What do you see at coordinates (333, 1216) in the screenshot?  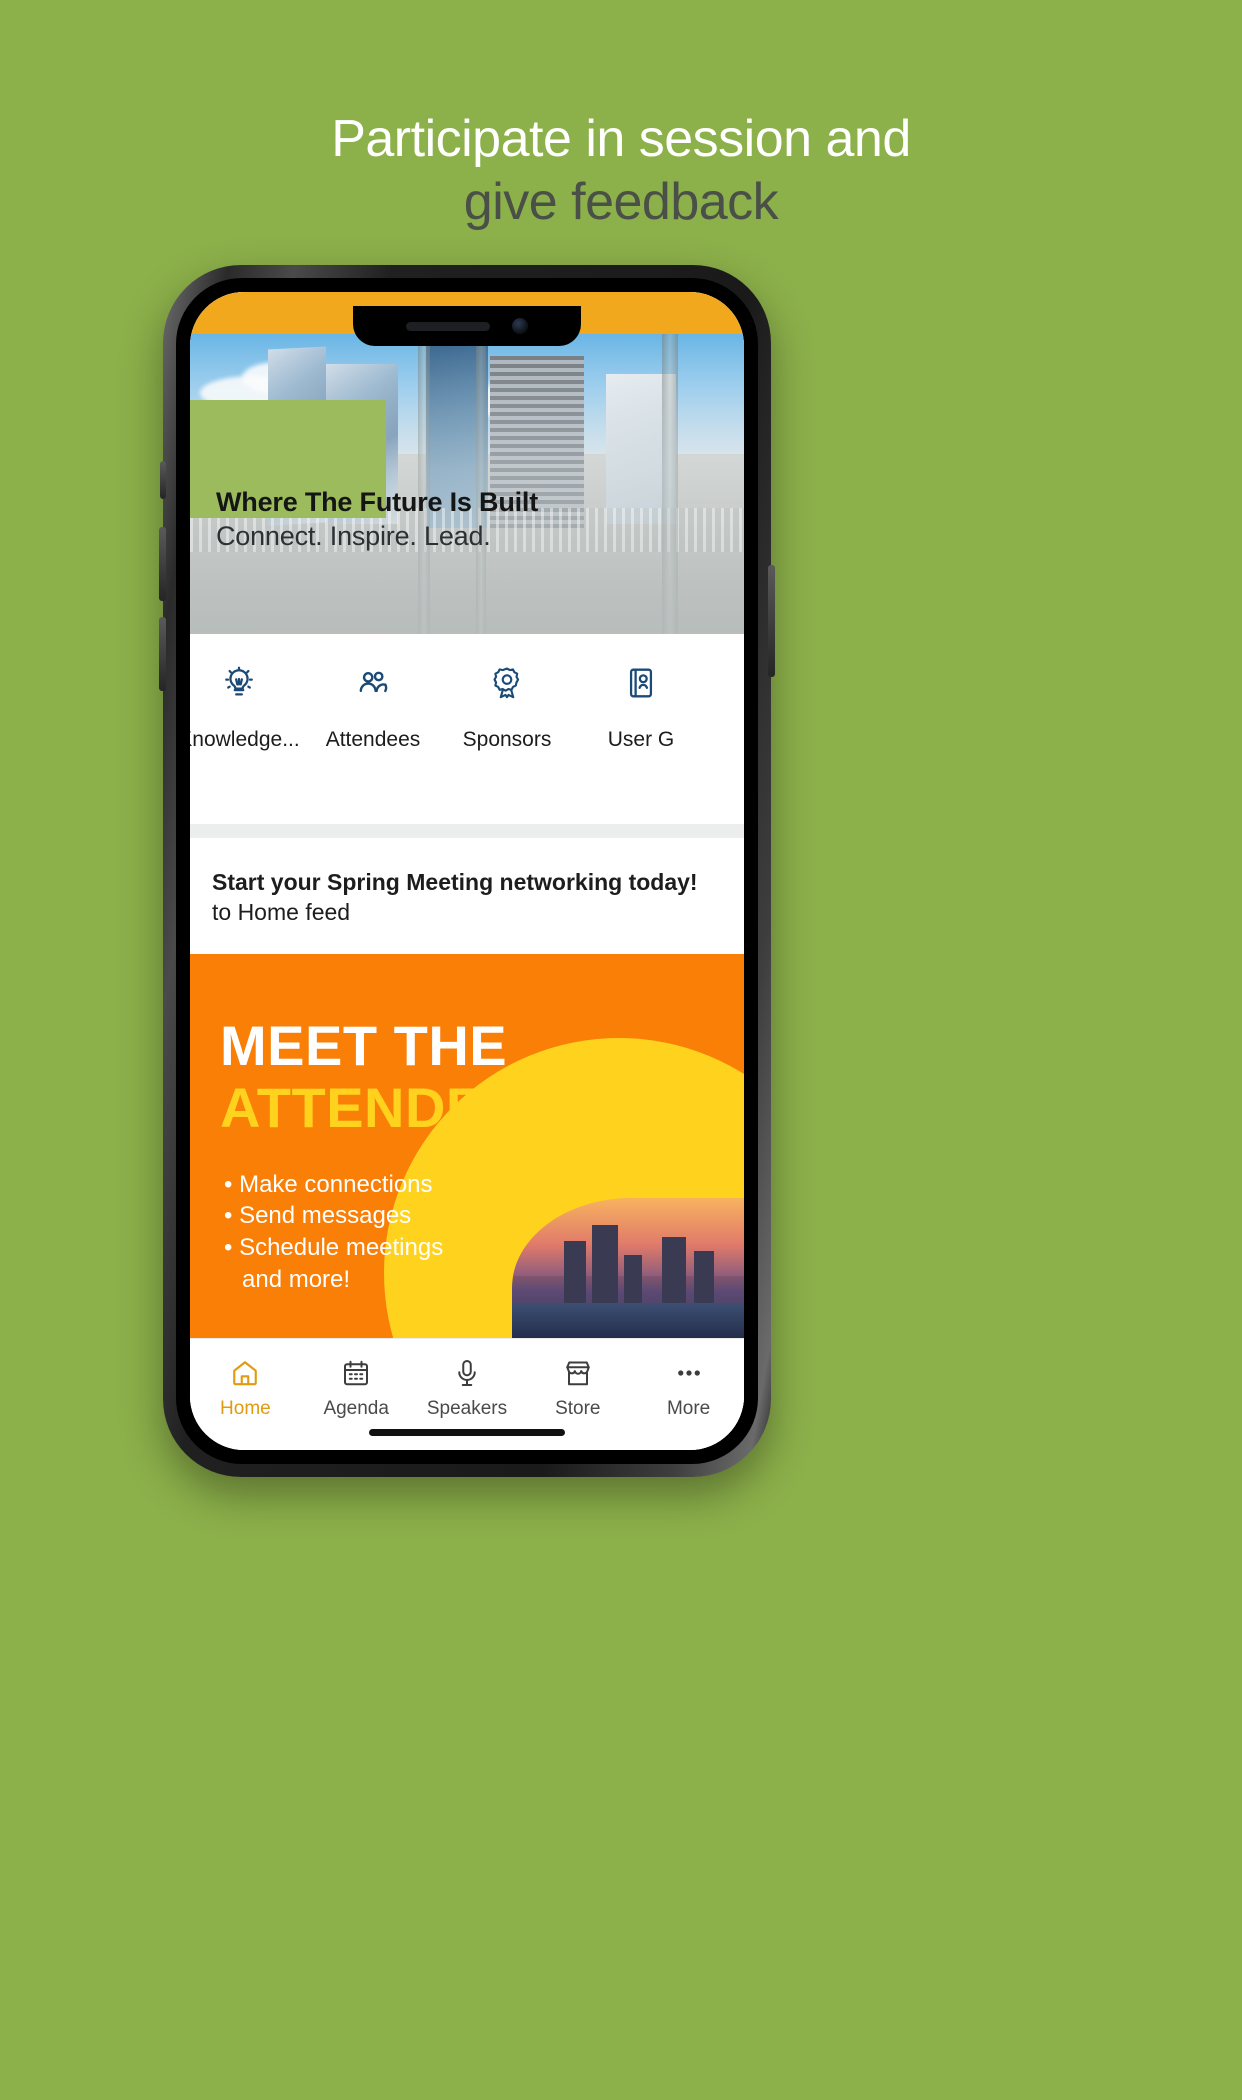 I see `banner-bullet: Send messages` at bounding box center [333, 1216].